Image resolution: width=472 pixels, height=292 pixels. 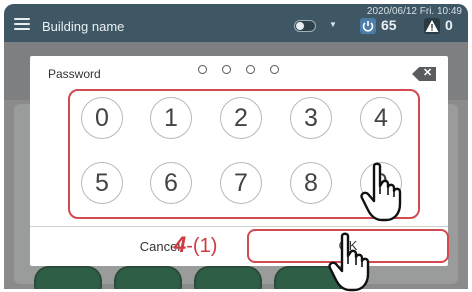 I want to click on key-6: 6, so click(x=171, y=183).